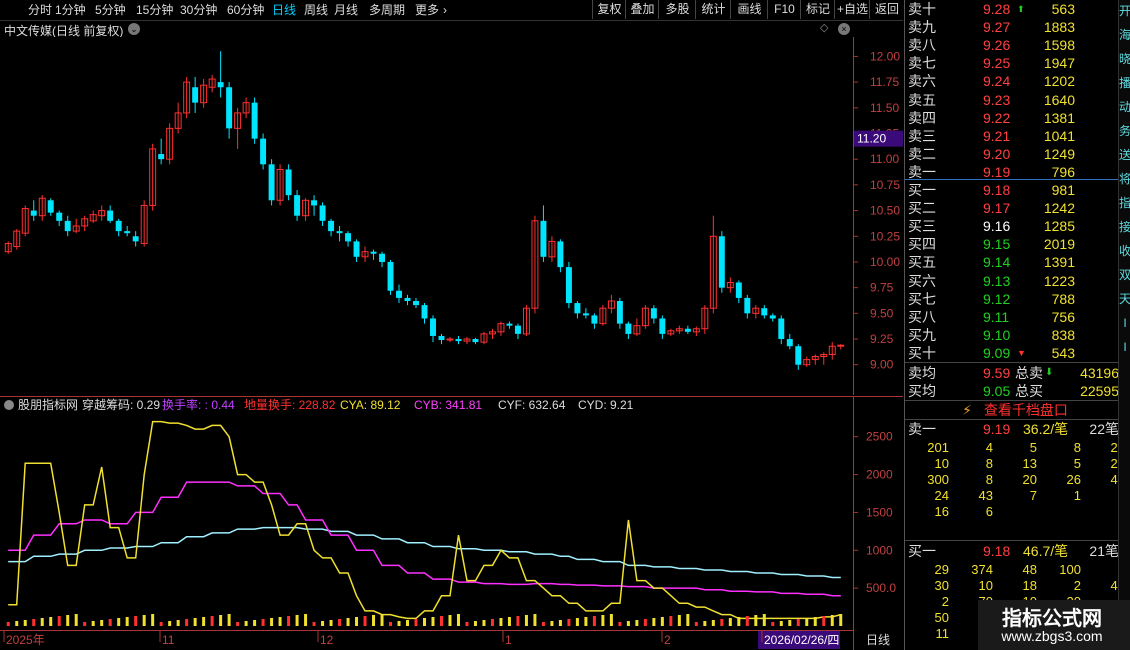 Image resolution: width=1130 pixels, height=650 pixels. What do you see at coordinates (609, 9) in the screenshot?
I see `toolbar-button: 复权` at bounding box center [609, 9].